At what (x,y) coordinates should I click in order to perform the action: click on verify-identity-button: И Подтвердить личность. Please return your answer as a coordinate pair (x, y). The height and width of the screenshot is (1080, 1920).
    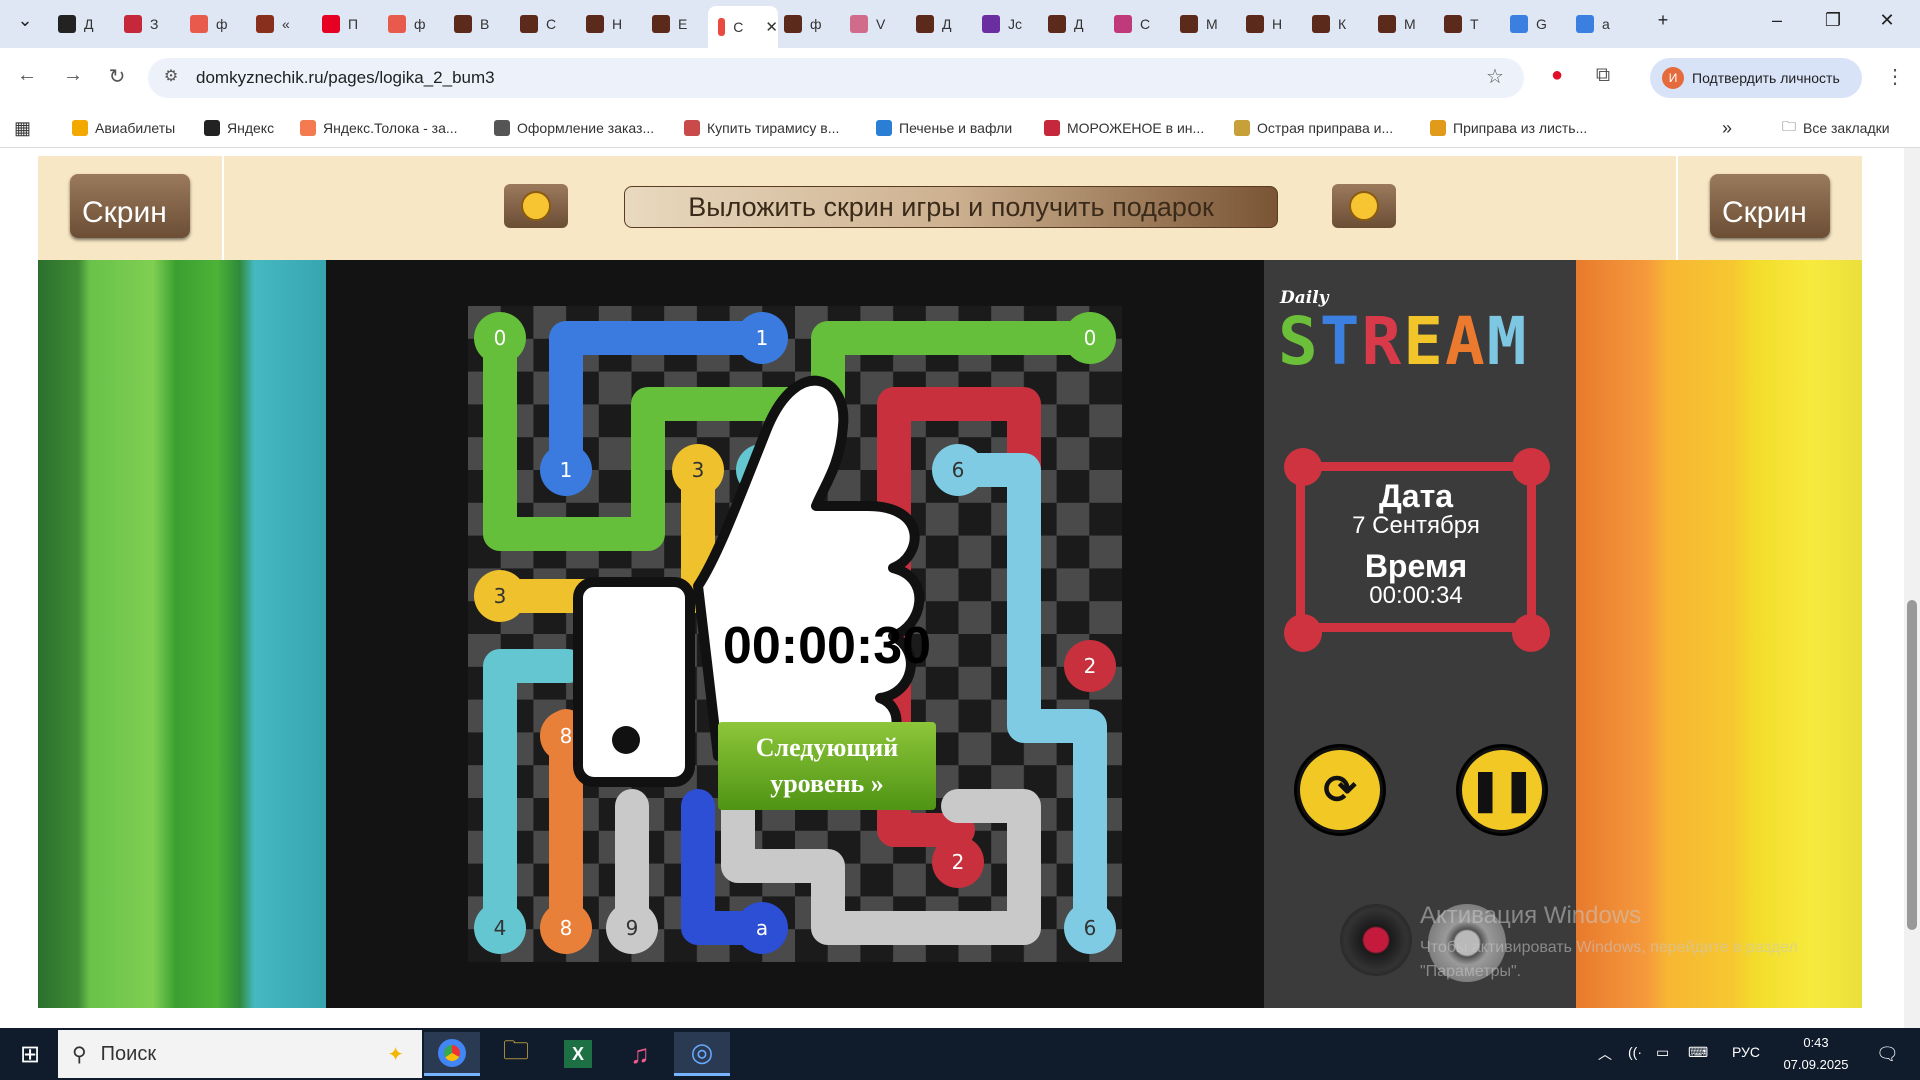
    Looking at the image, I should click on (1756, 78).